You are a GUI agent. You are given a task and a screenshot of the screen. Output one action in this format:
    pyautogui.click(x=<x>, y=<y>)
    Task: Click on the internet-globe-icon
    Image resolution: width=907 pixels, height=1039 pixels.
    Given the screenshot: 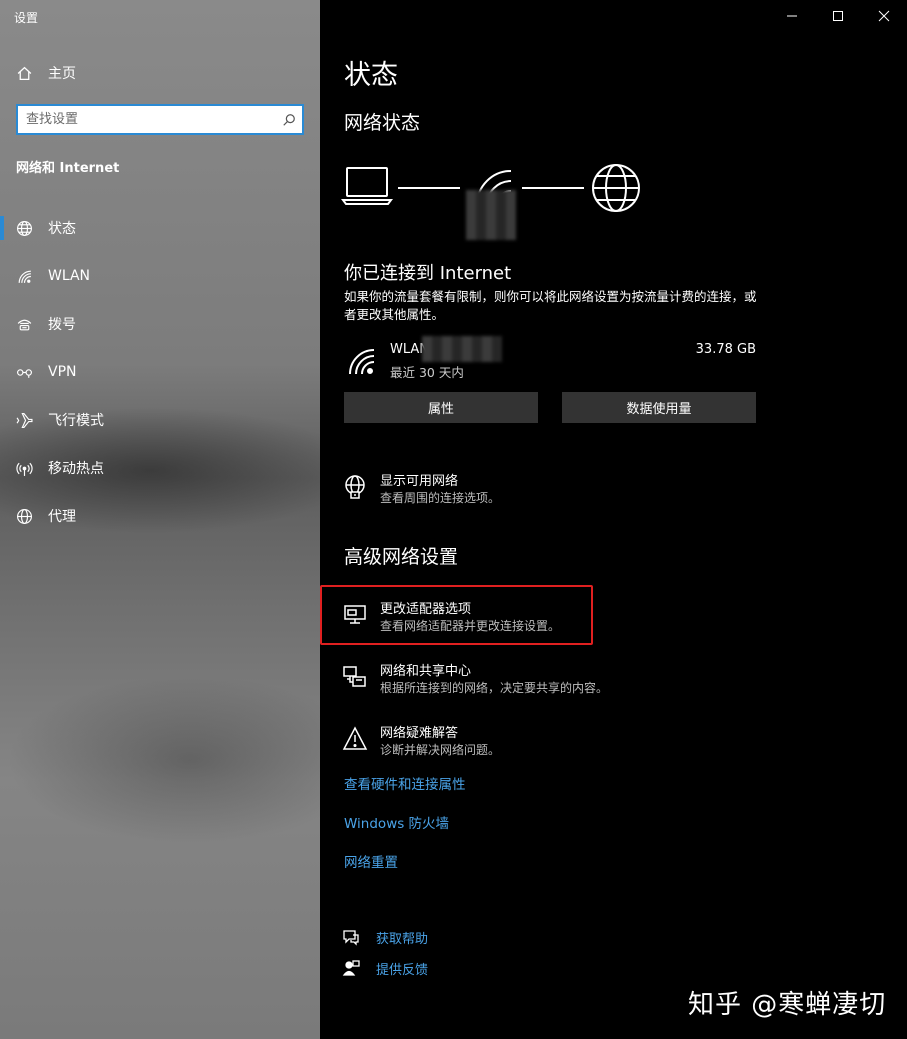 What is the action you would take?
    pyautogui.click(x=616, y=188)
    